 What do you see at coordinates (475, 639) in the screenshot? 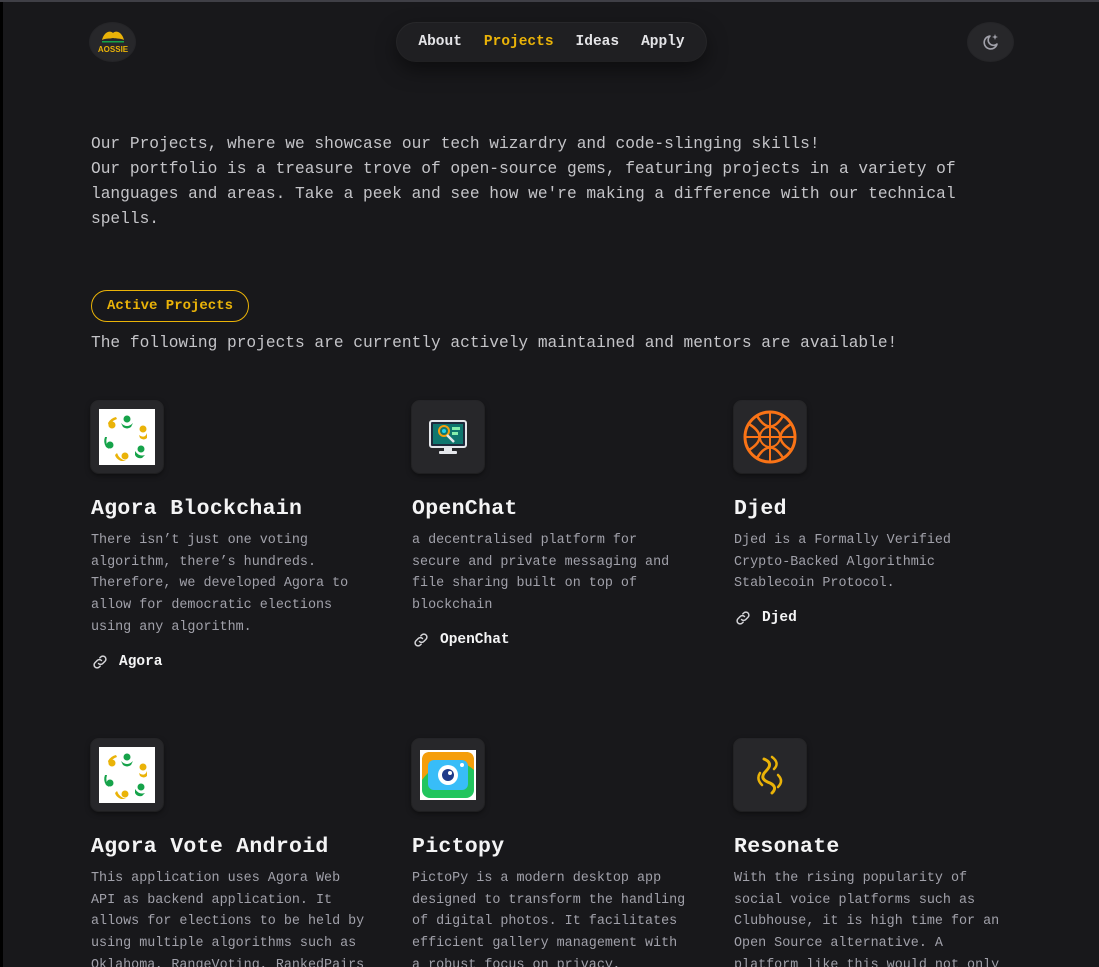
I see `project-link-label: OpenChat` at bounding box center [475, 639].